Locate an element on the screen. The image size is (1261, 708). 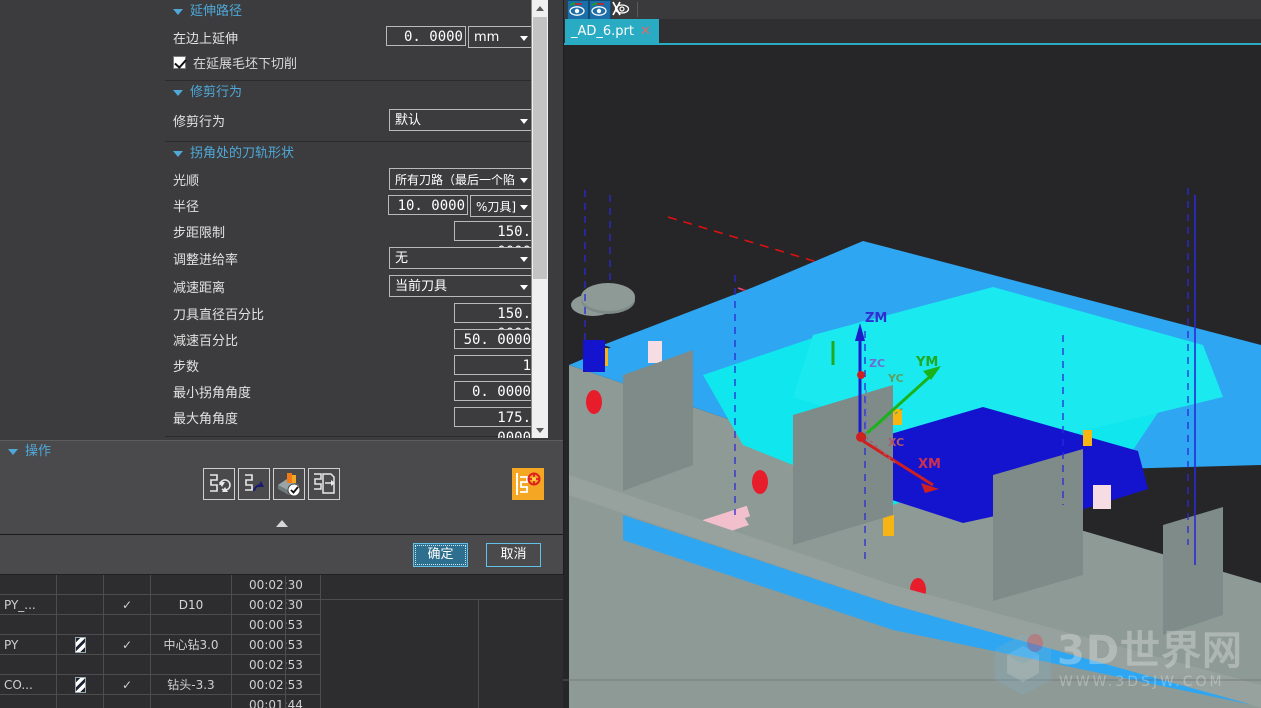
checkbox-label: 在延展毛坯下切削 is located at coordinates (245, 64).